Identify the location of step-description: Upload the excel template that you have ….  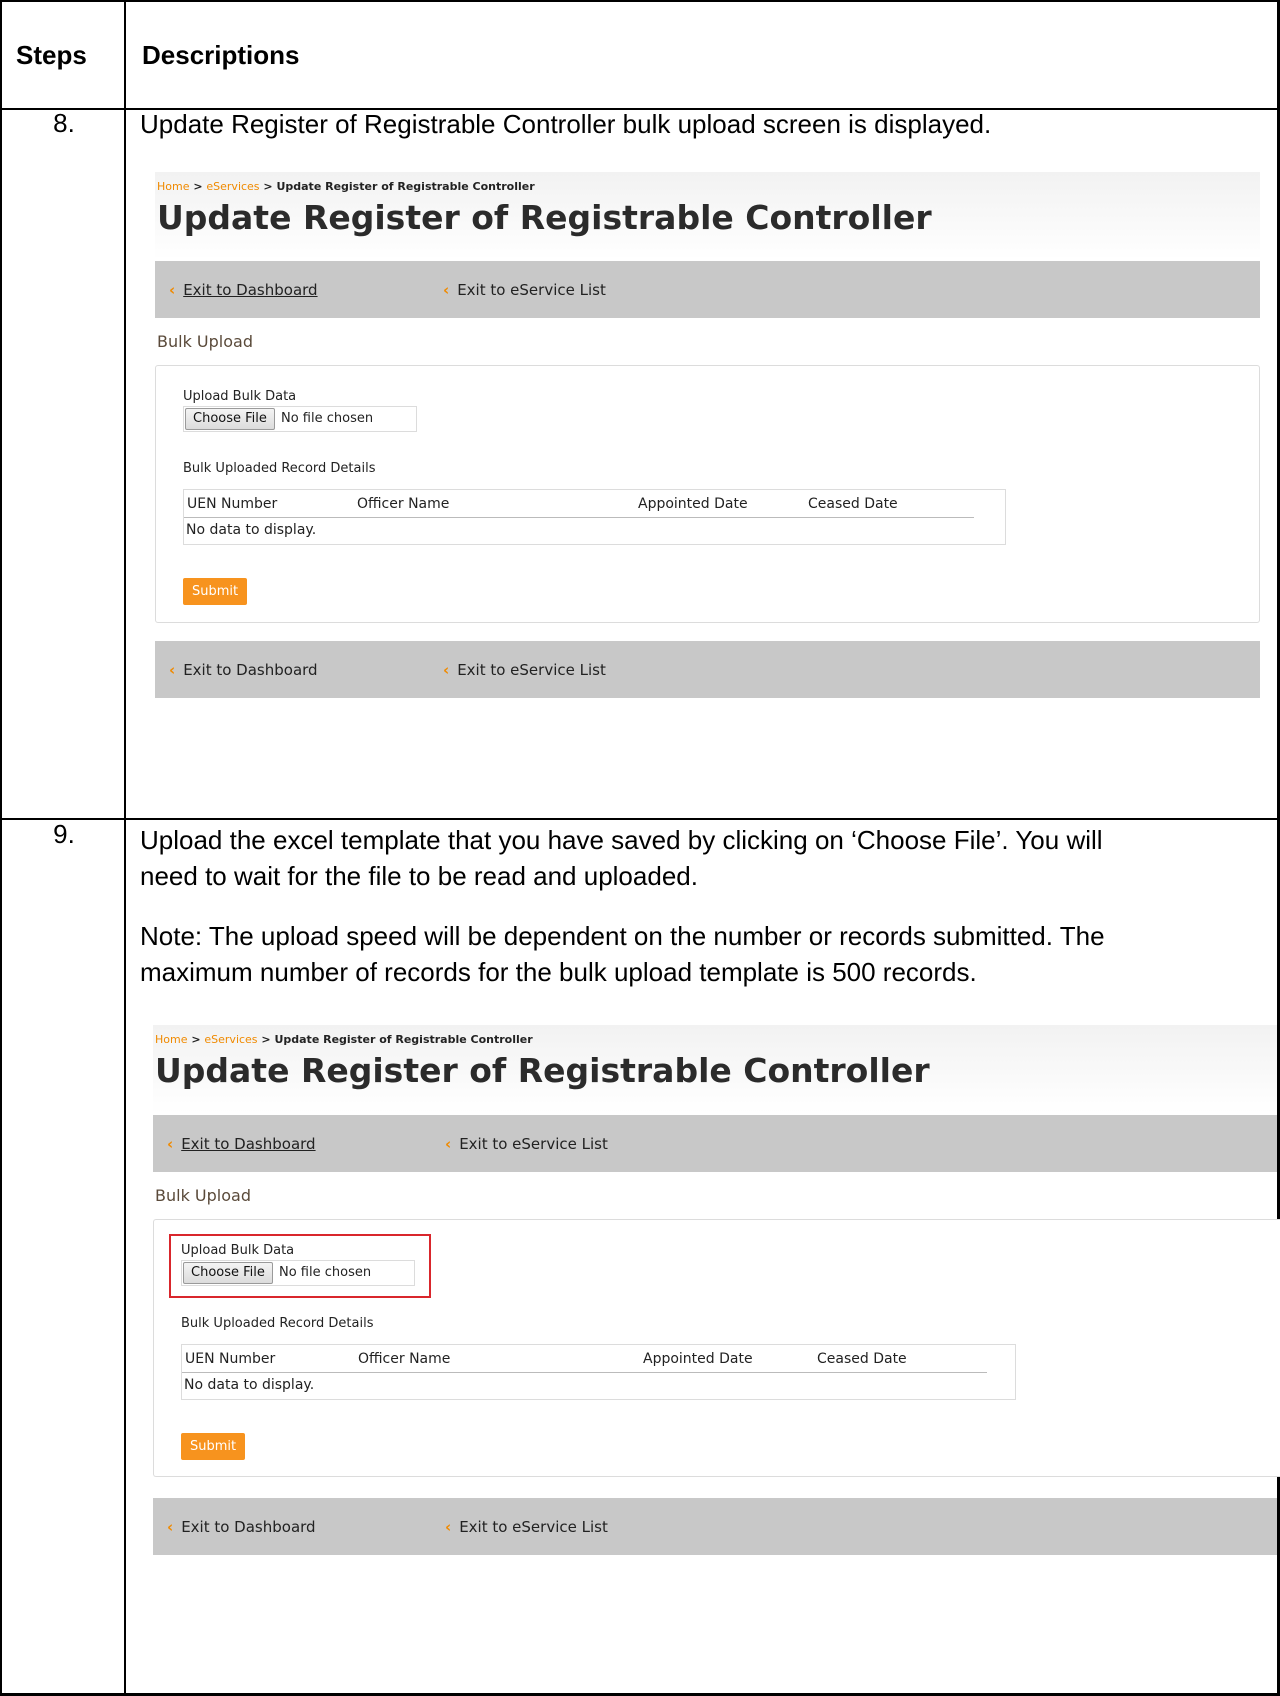
(621, 858).